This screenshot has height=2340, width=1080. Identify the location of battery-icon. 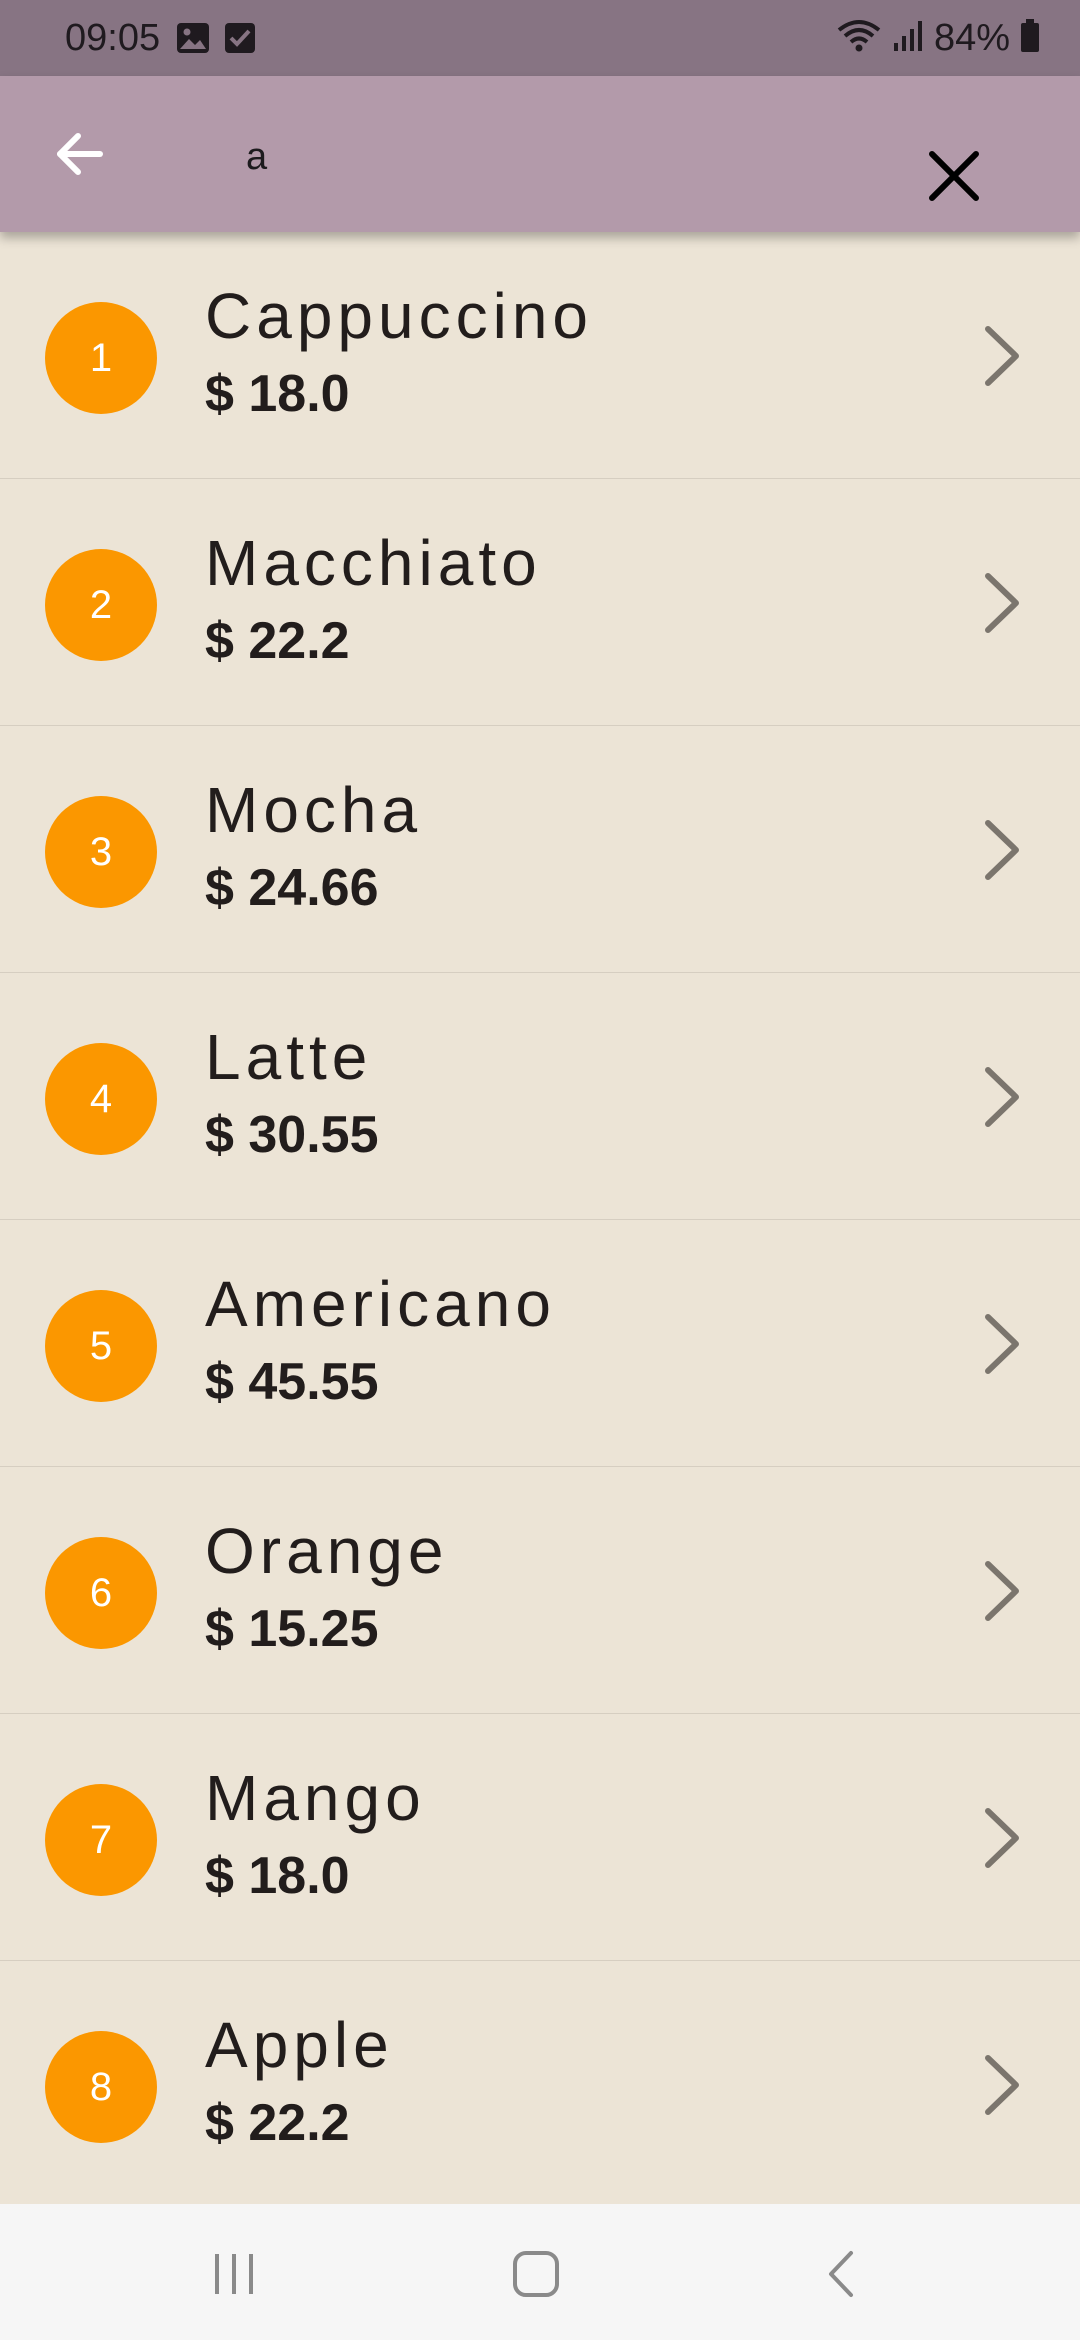
(1030, 38).